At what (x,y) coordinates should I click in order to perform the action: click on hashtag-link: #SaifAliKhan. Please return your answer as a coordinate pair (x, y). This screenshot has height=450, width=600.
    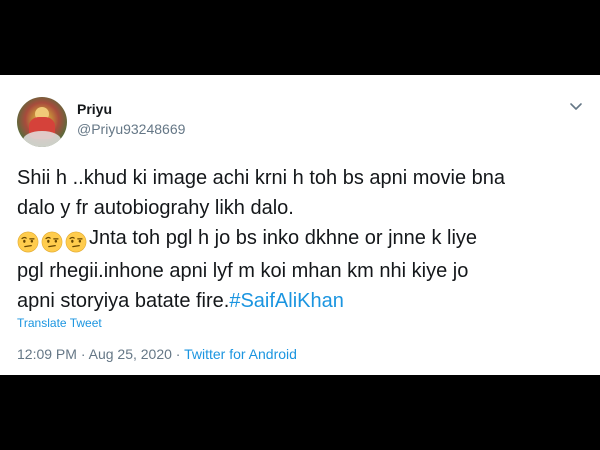
    Looking at the image, I should click on (286, 301).